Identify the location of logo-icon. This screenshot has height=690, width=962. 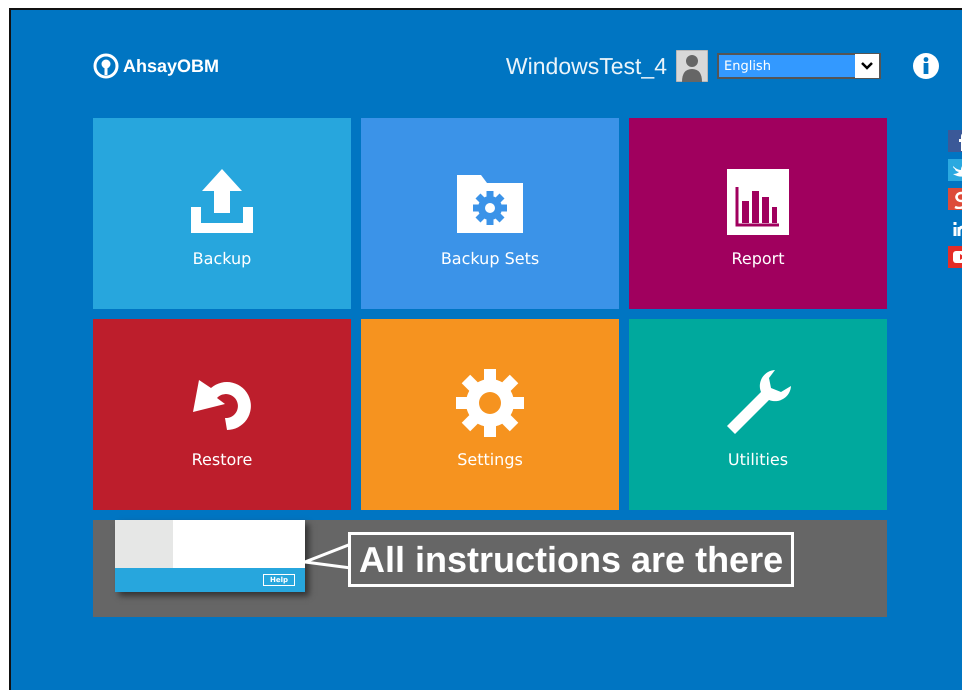
(106, 66).